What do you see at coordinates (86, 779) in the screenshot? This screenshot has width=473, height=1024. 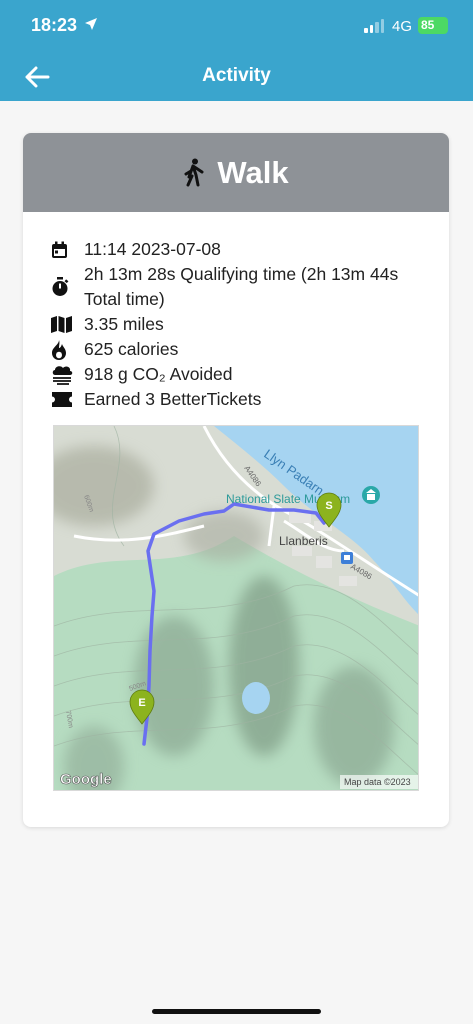 I see `google-logo: Google` at bounding box center [86, 779].